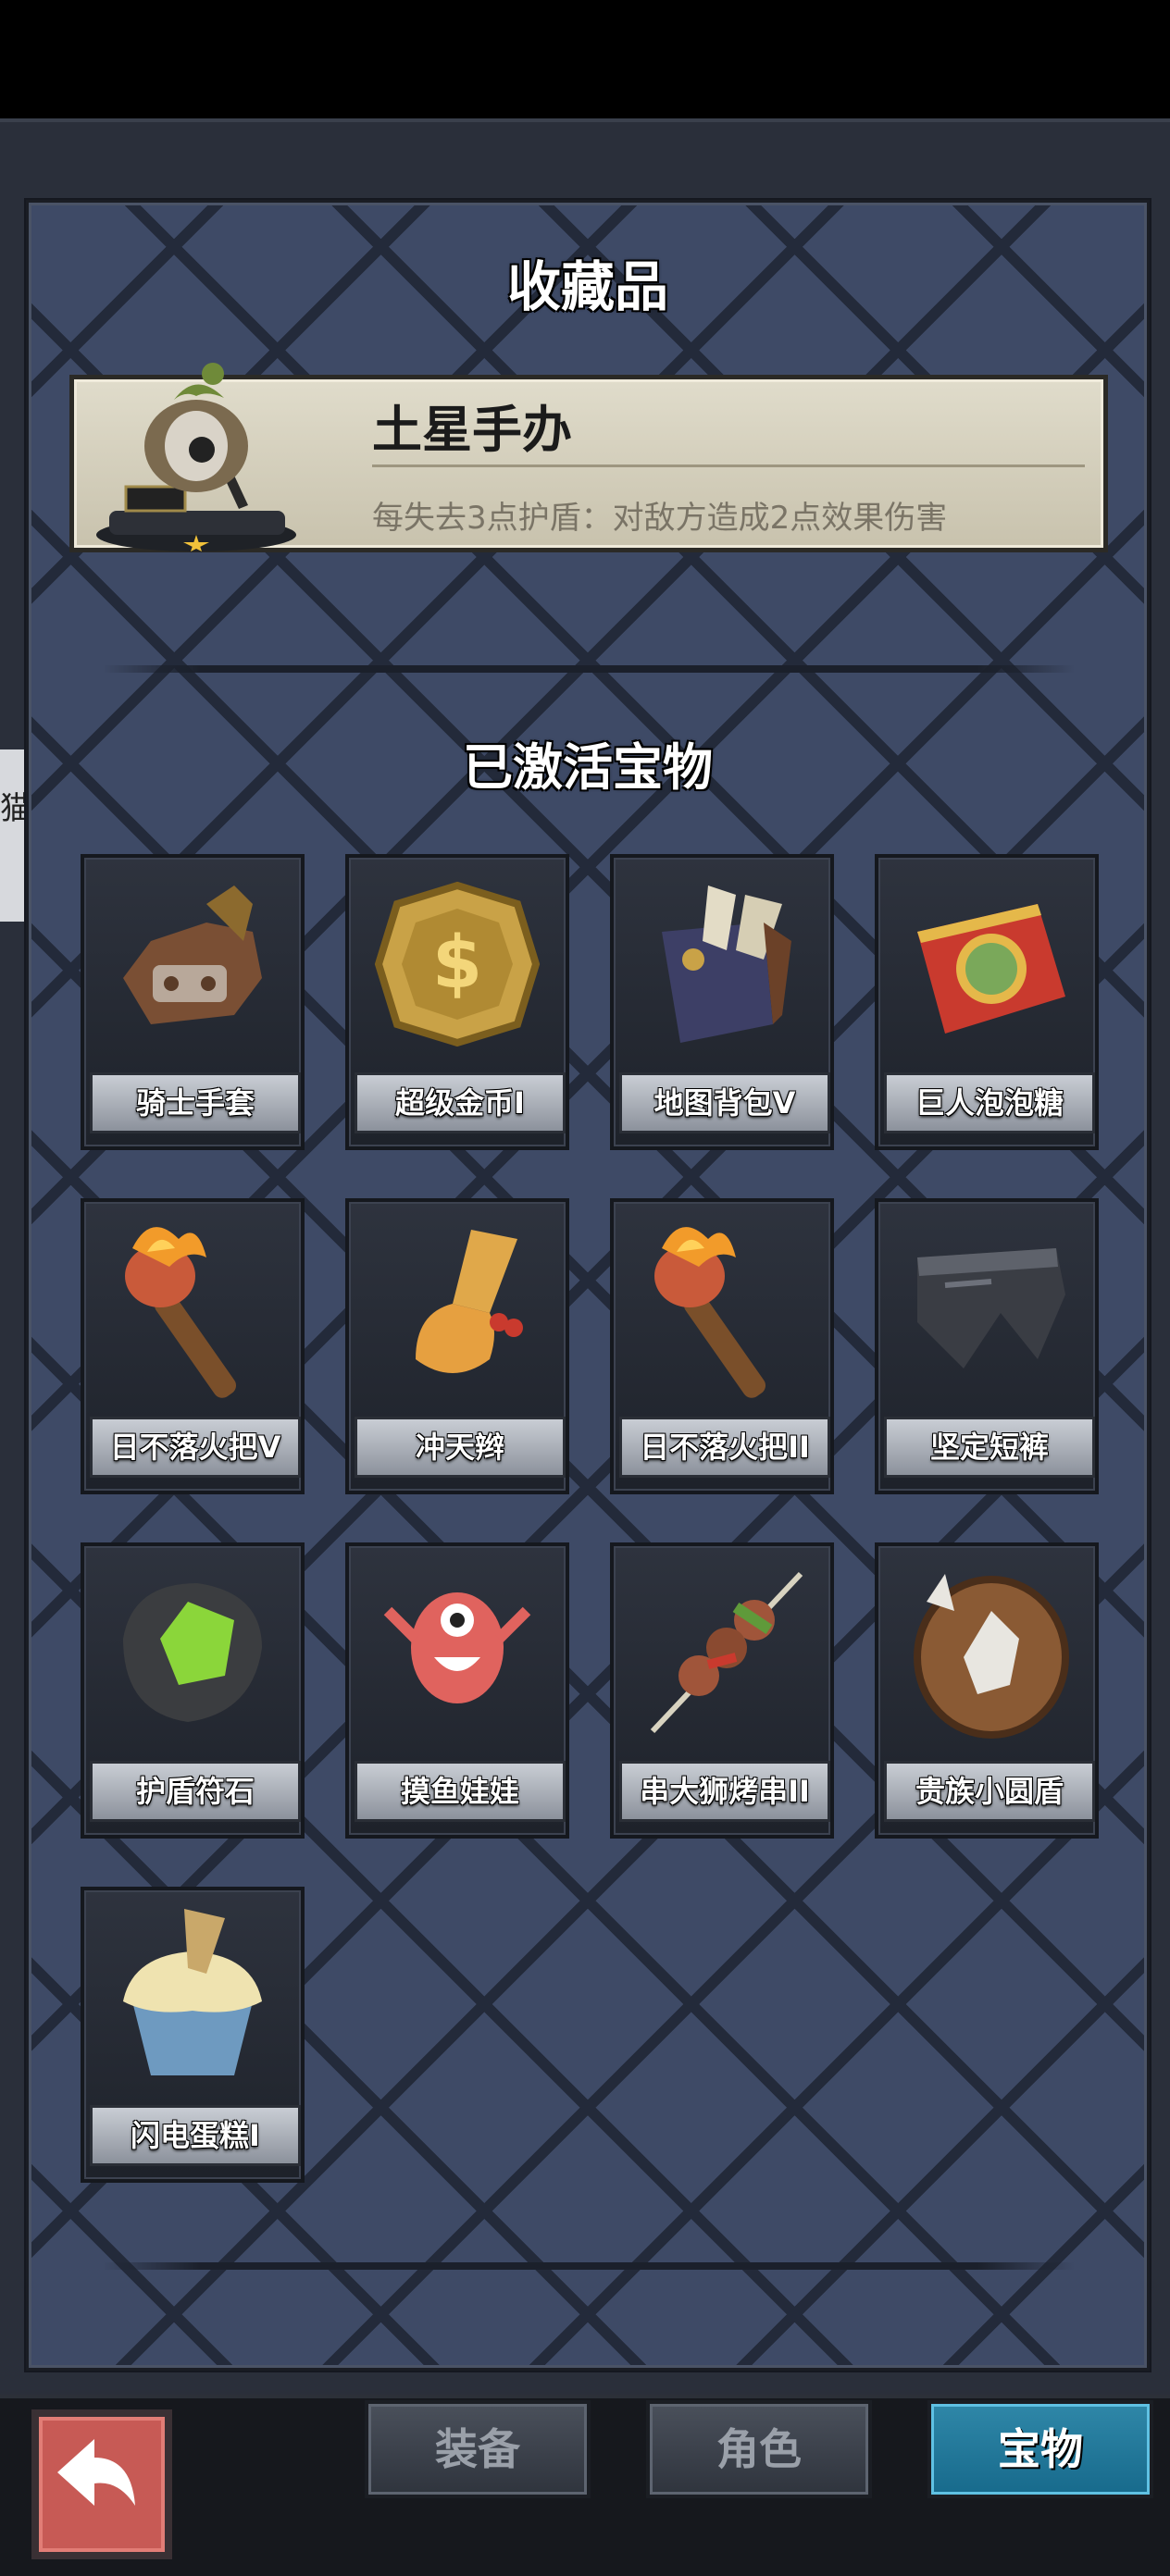 The width and height of the screenshot is (1170, 2576). Describe the element at coordinates (460, 1102) in the screenshot. I see `treasure-item-label: 超级金币I` at that location.